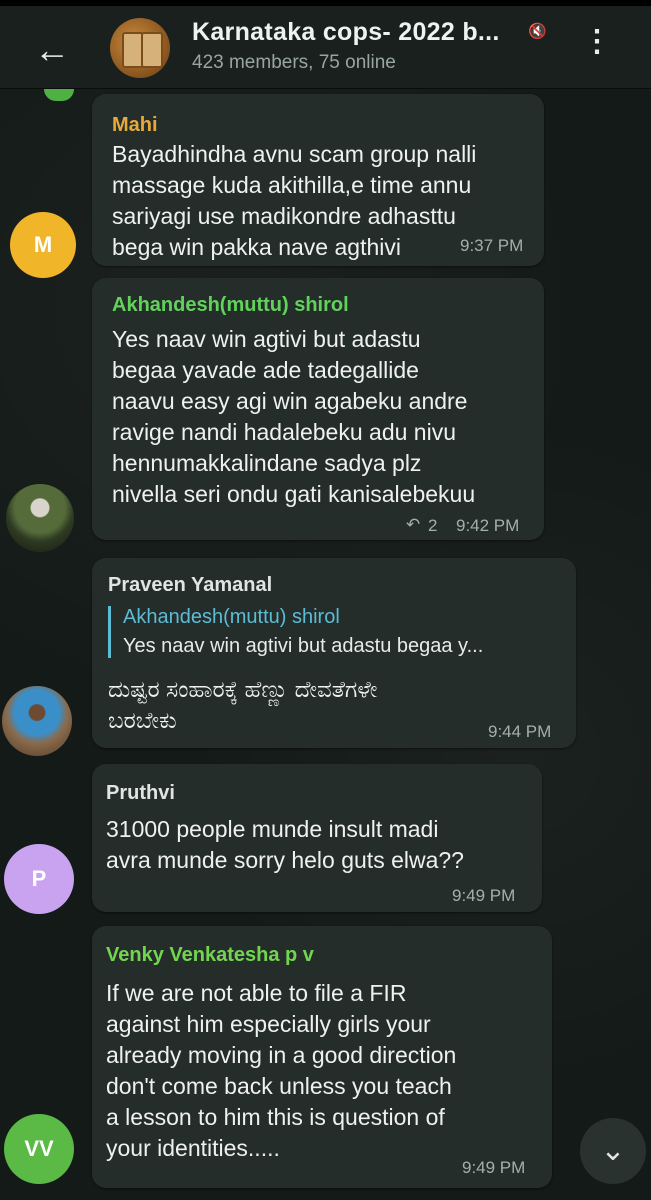  What do you see at coordinates (231, 617) in the screenshot?
I see `quote-author: Akhandesh(muttu) shirol` at bounding box center [231, 617].